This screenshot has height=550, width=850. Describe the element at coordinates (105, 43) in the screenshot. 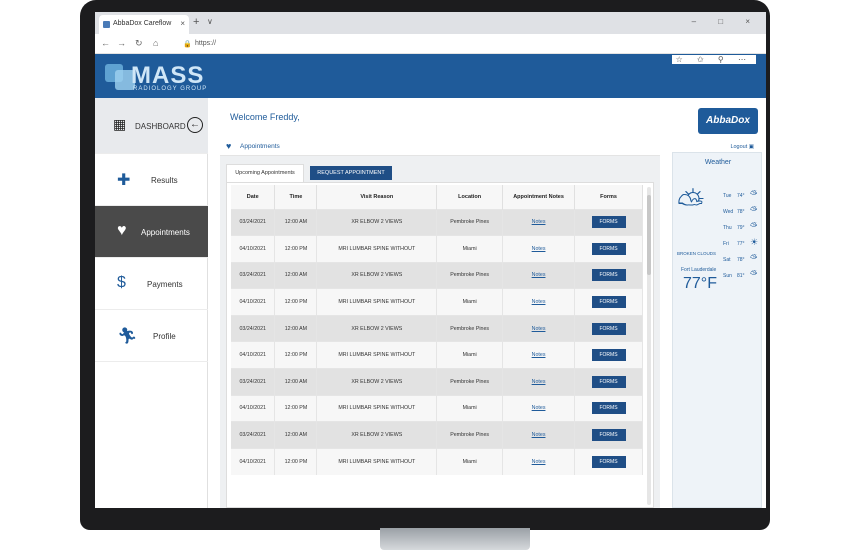

I see `back-icon: ←` at that location.